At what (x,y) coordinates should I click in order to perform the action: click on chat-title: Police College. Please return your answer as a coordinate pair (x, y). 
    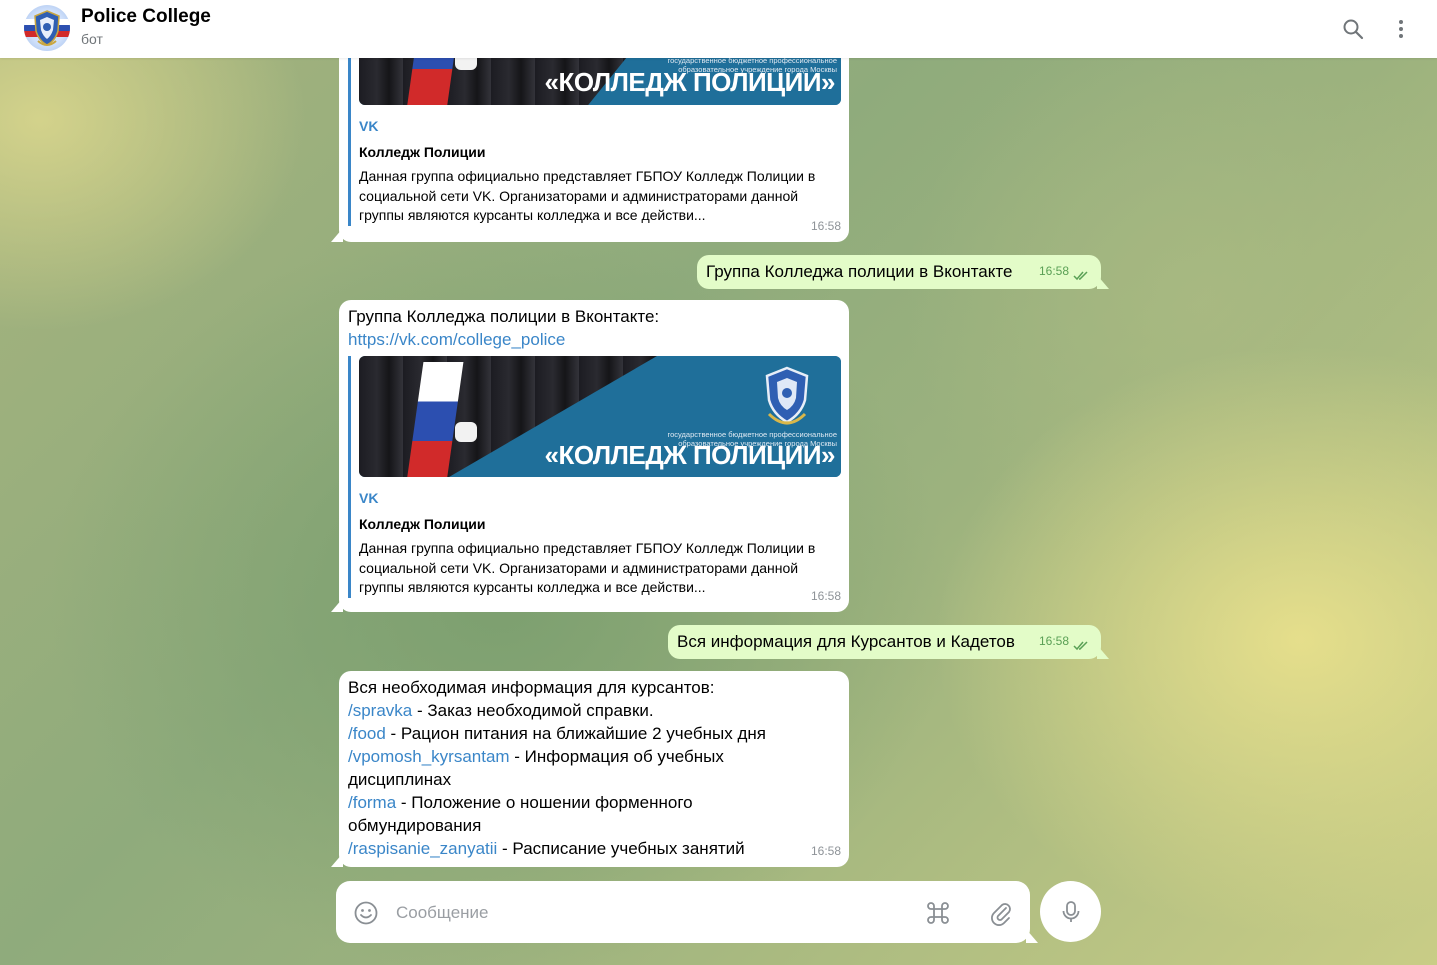
    Looking at the image, I should click on (146, 17).